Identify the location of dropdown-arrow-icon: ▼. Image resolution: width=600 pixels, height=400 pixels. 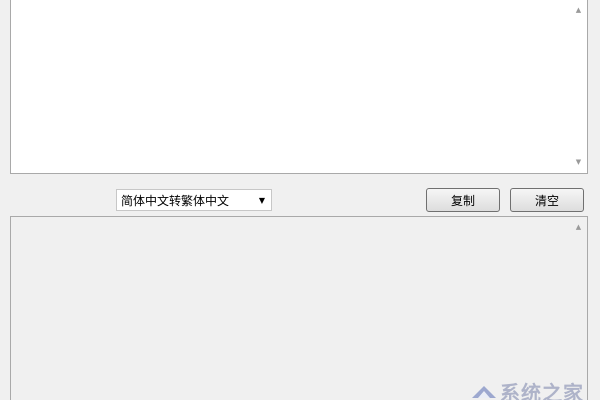
(262, 200).